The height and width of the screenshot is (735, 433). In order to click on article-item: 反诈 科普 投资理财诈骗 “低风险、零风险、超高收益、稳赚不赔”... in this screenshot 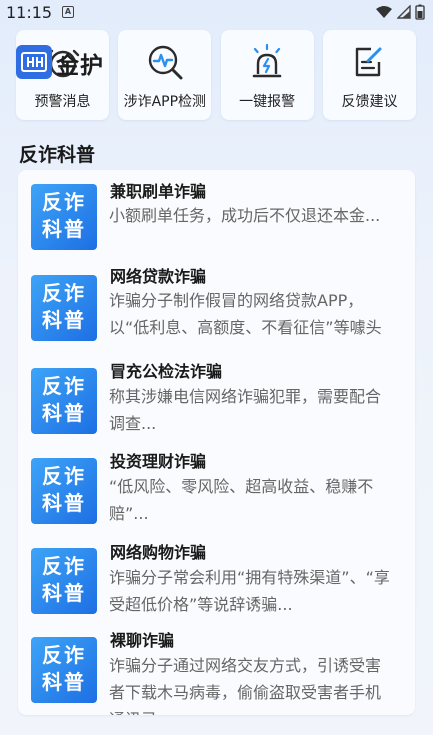, I will do `click(216, 492)`.